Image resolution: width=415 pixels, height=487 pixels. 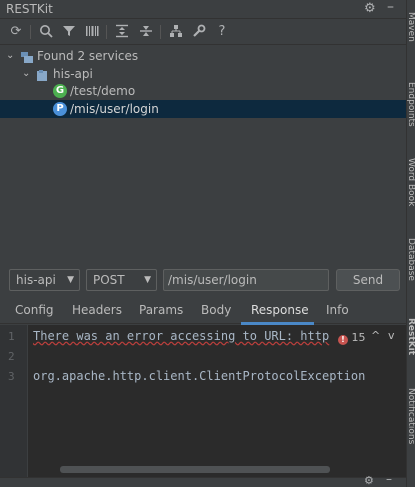 I want to click on send-button: Send, so click(x=368, y=280).